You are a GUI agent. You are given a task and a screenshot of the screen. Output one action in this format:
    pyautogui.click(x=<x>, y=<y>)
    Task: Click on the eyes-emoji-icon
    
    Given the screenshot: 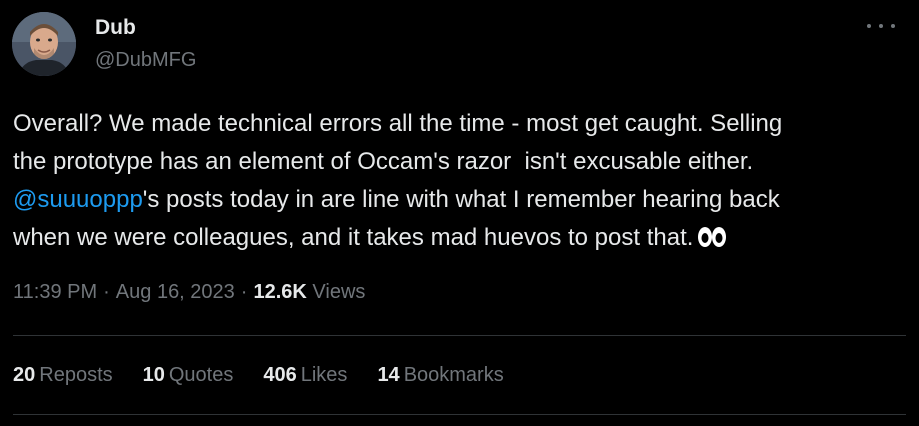 What is the action you would take?
    pyautogui.click(x=712, y=241)
    